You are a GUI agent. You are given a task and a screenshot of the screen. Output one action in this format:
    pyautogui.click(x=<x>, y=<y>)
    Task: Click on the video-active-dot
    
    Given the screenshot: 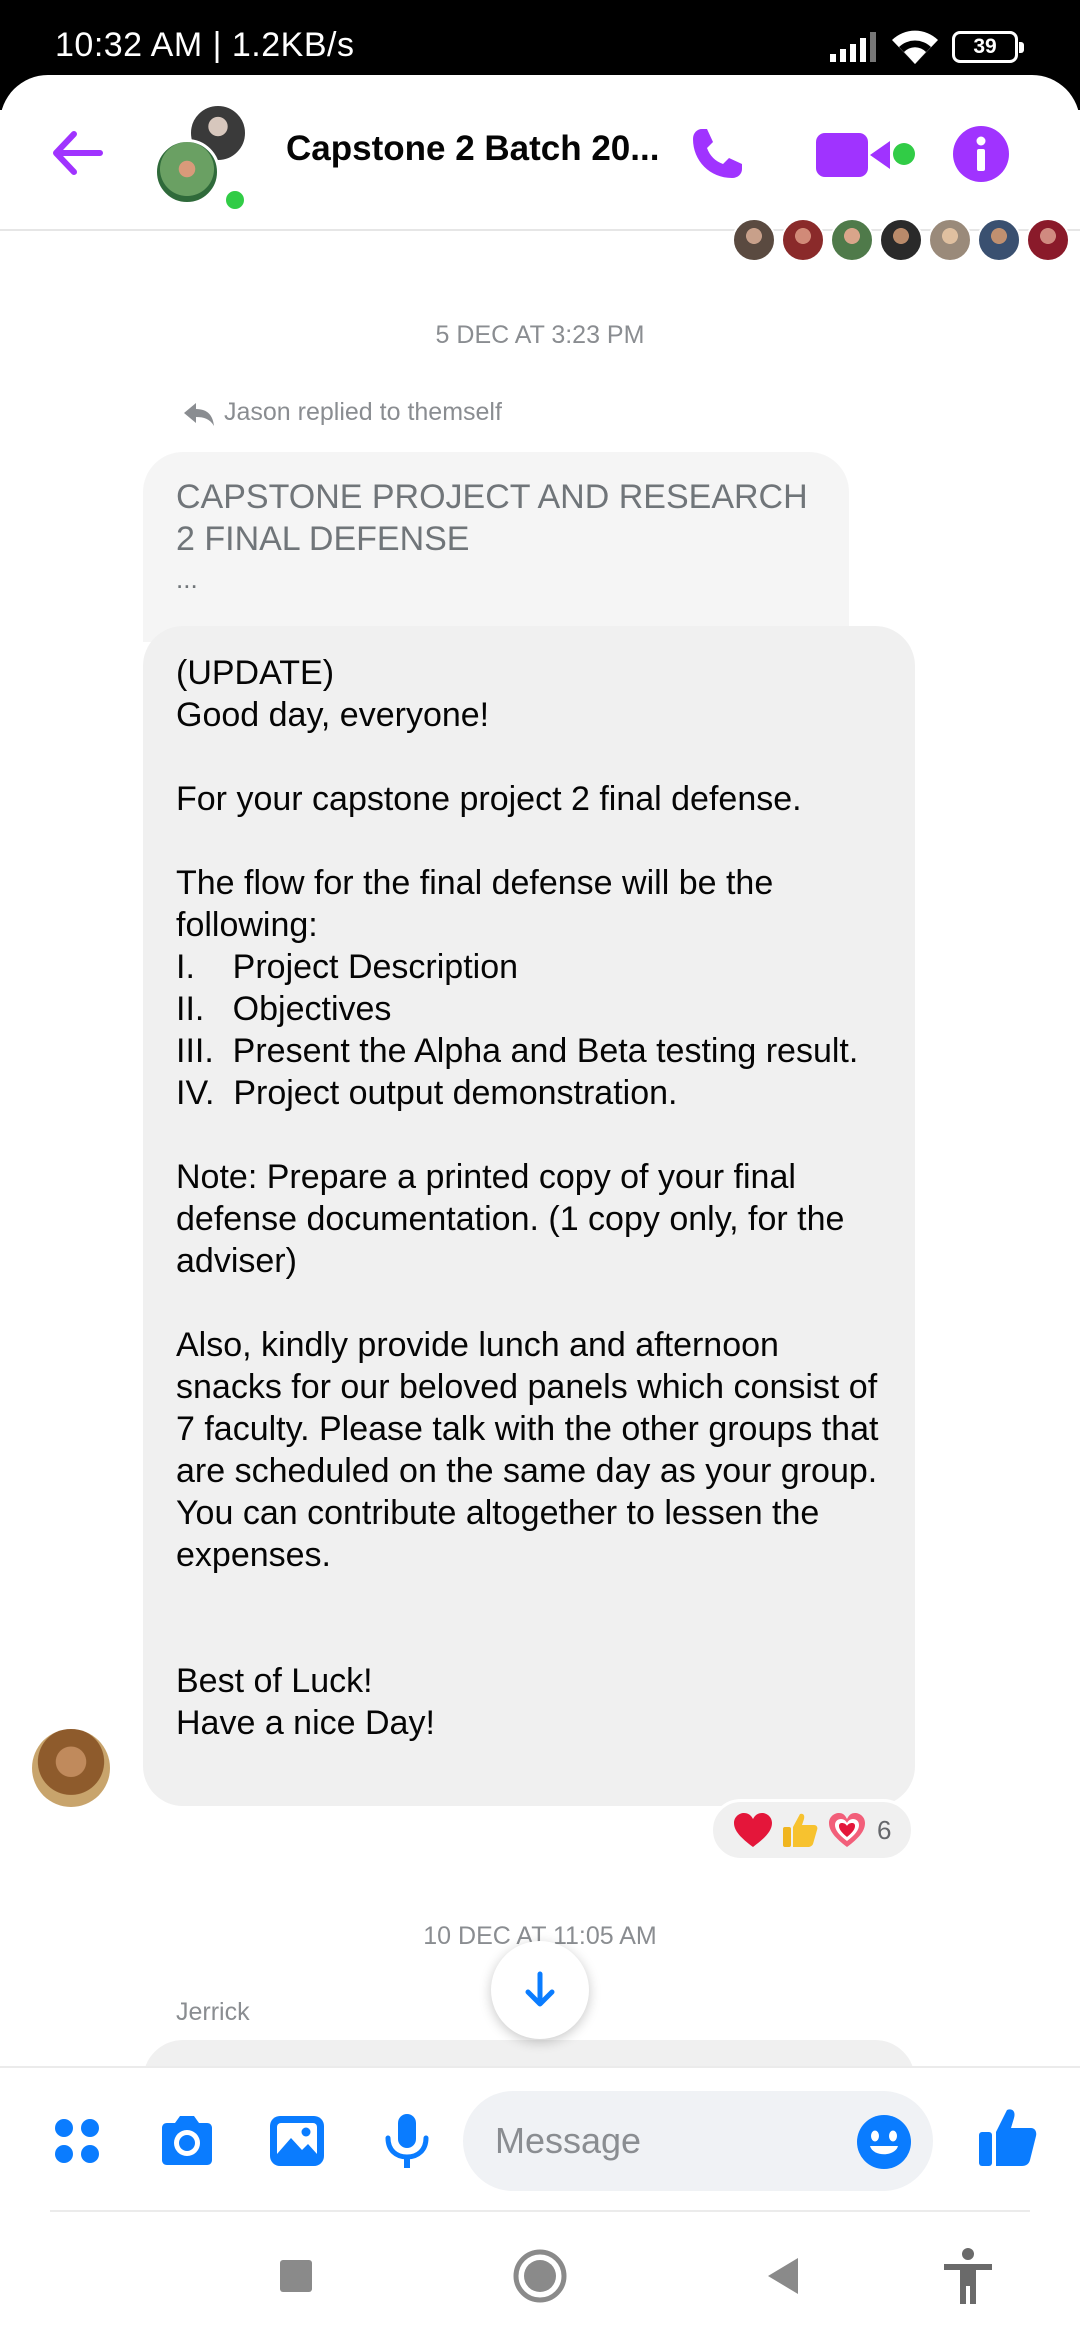 What is the action you would take?
    pyautogui.click(x=904, y=154)
    